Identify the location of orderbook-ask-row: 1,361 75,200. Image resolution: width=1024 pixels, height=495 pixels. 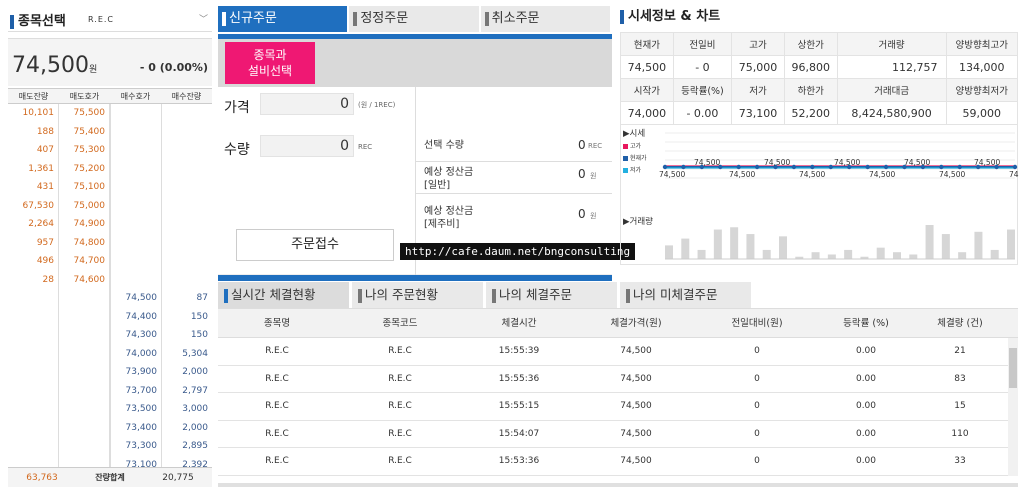
(110, 168).